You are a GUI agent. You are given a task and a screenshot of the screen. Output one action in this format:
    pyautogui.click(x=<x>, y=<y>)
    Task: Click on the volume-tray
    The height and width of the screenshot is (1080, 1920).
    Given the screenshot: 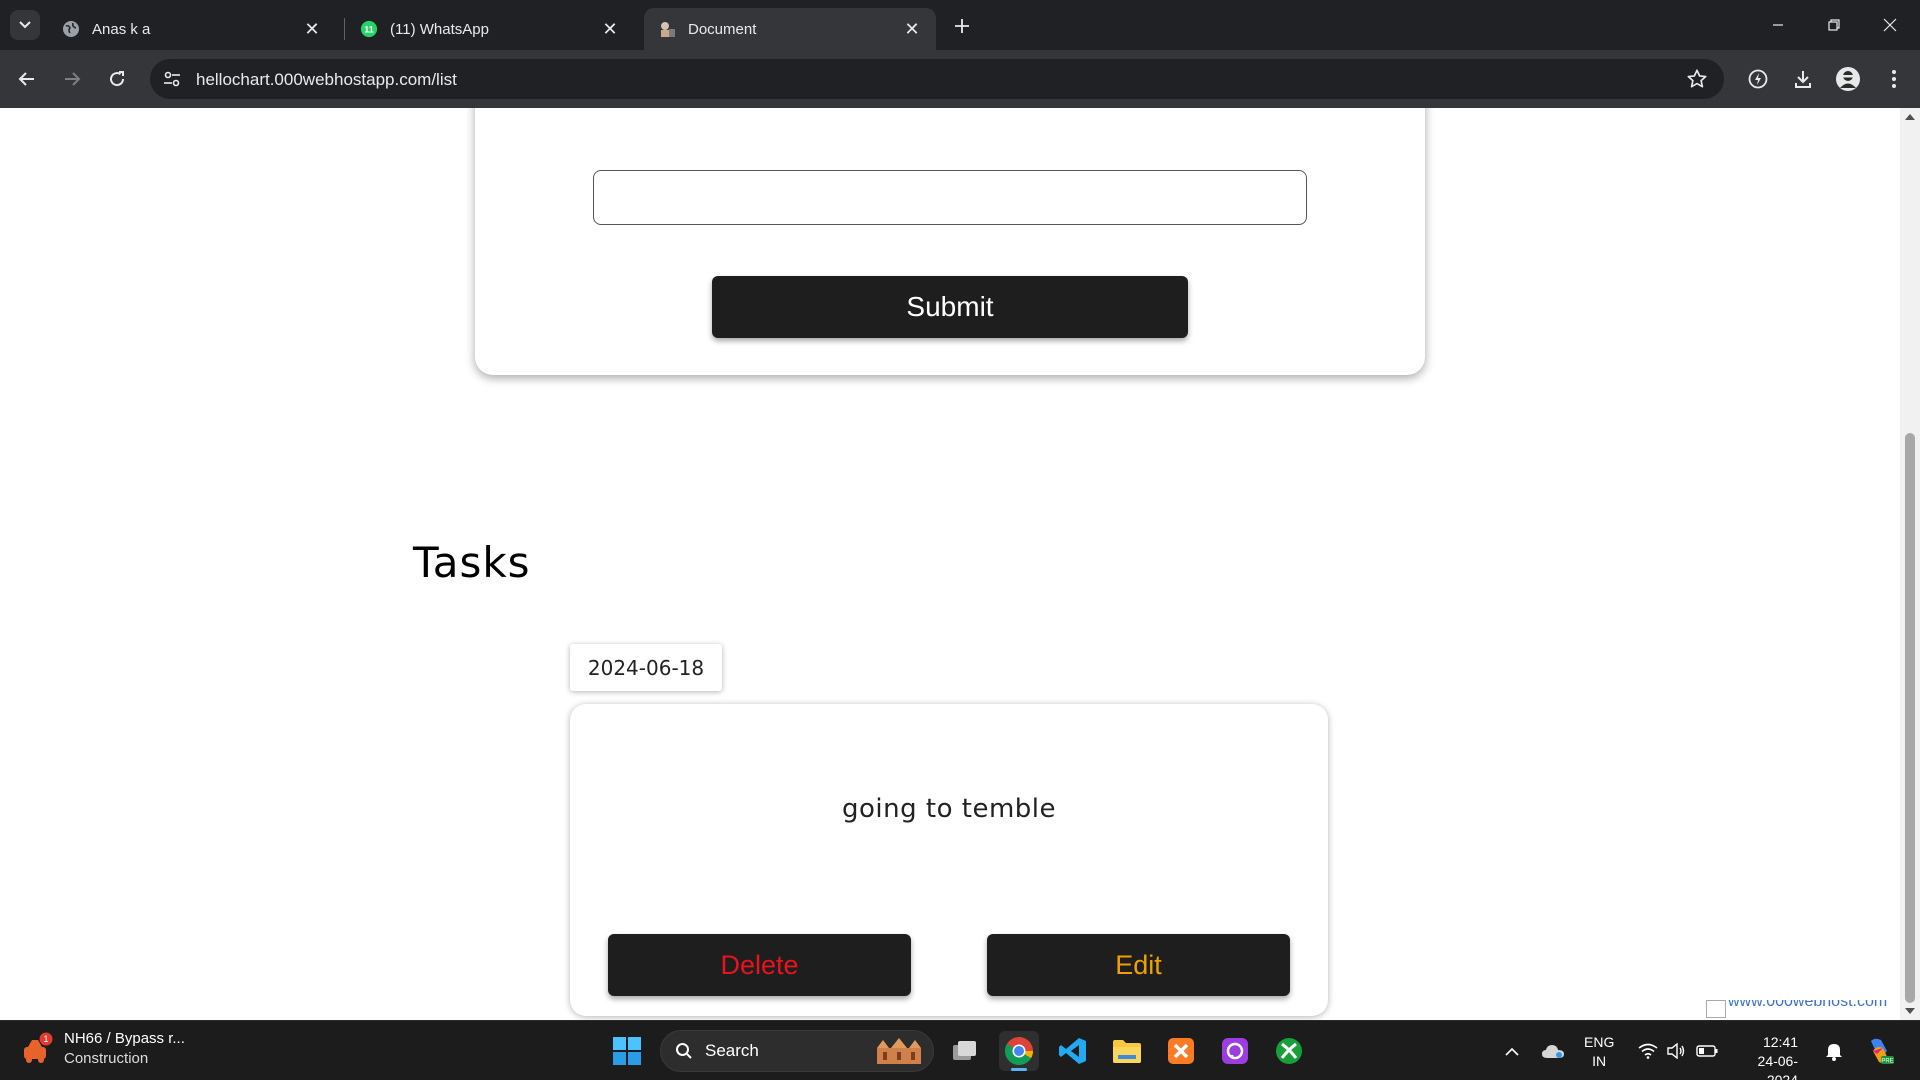 What is the action you would take?
    pyautogui.click(x=1676, y=1050)
    